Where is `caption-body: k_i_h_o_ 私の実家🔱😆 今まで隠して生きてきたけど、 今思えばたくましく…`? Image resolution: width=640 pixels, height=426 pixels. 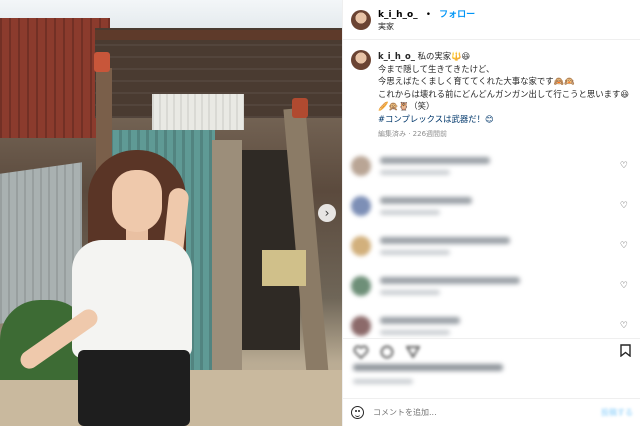
caption-body: k_i_h_o_ 私の実家🔱😆 今まで隠して生きてきたけど、 今思えばたくましく… is located at coordinates (505, 95).